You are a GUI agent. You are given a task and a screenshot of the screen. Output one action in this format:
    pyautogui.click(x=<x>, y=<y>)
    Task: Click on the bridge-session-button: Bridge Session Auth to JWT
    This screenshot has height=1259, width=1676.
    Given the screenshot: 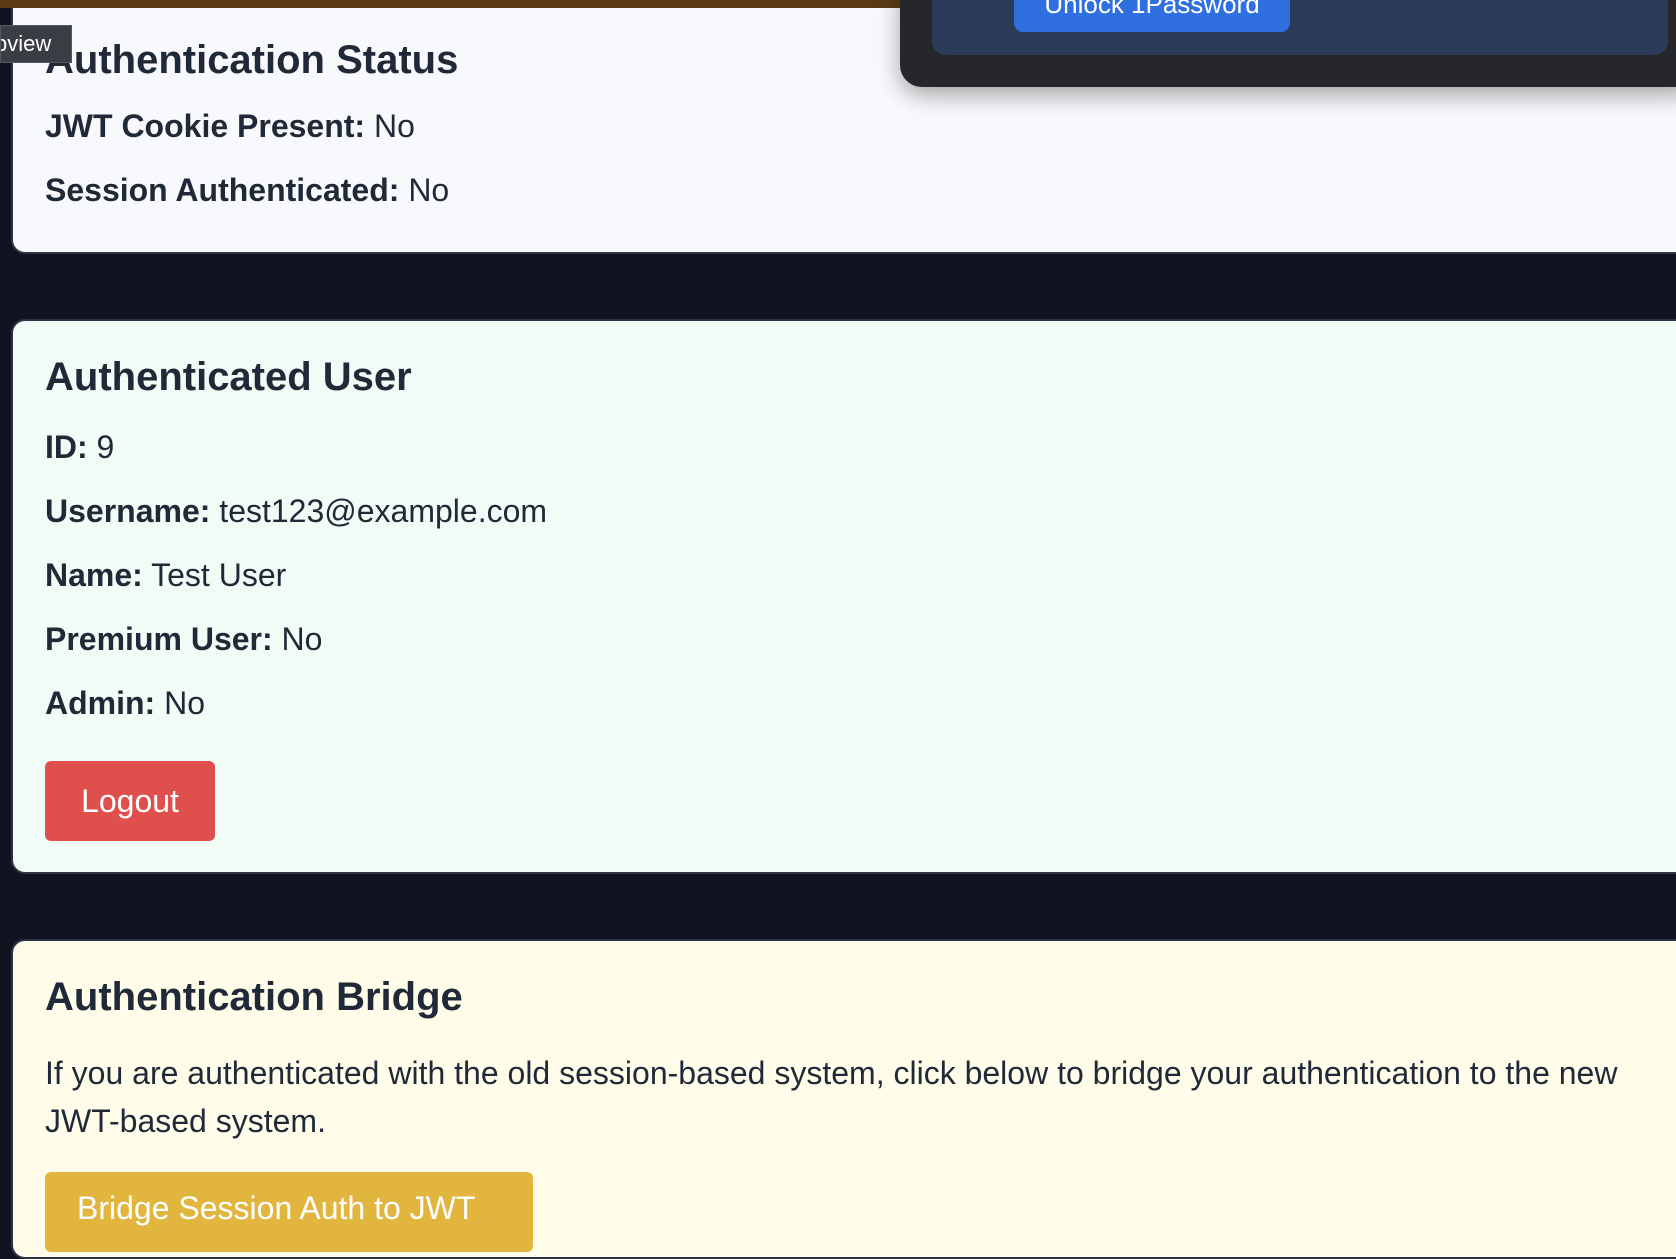 What is the action you would take?
    pyautogui.click(x=289, y=1212)
    